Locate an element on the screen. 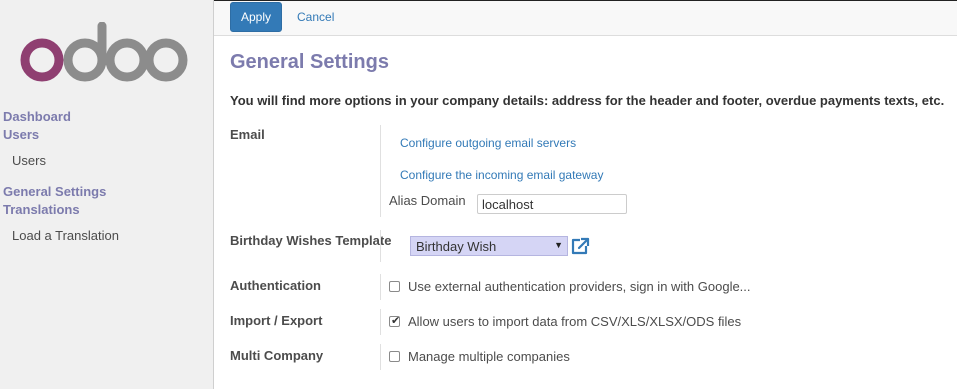  import-export-checkbox: ✔ is located at coordinates (395, 321).